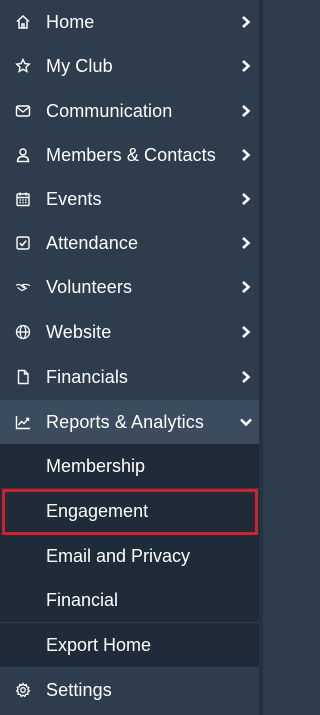  Describe the element at coordinates (92, 242) in the screenshot. I see `nav-item-label: Attendance` at that location.